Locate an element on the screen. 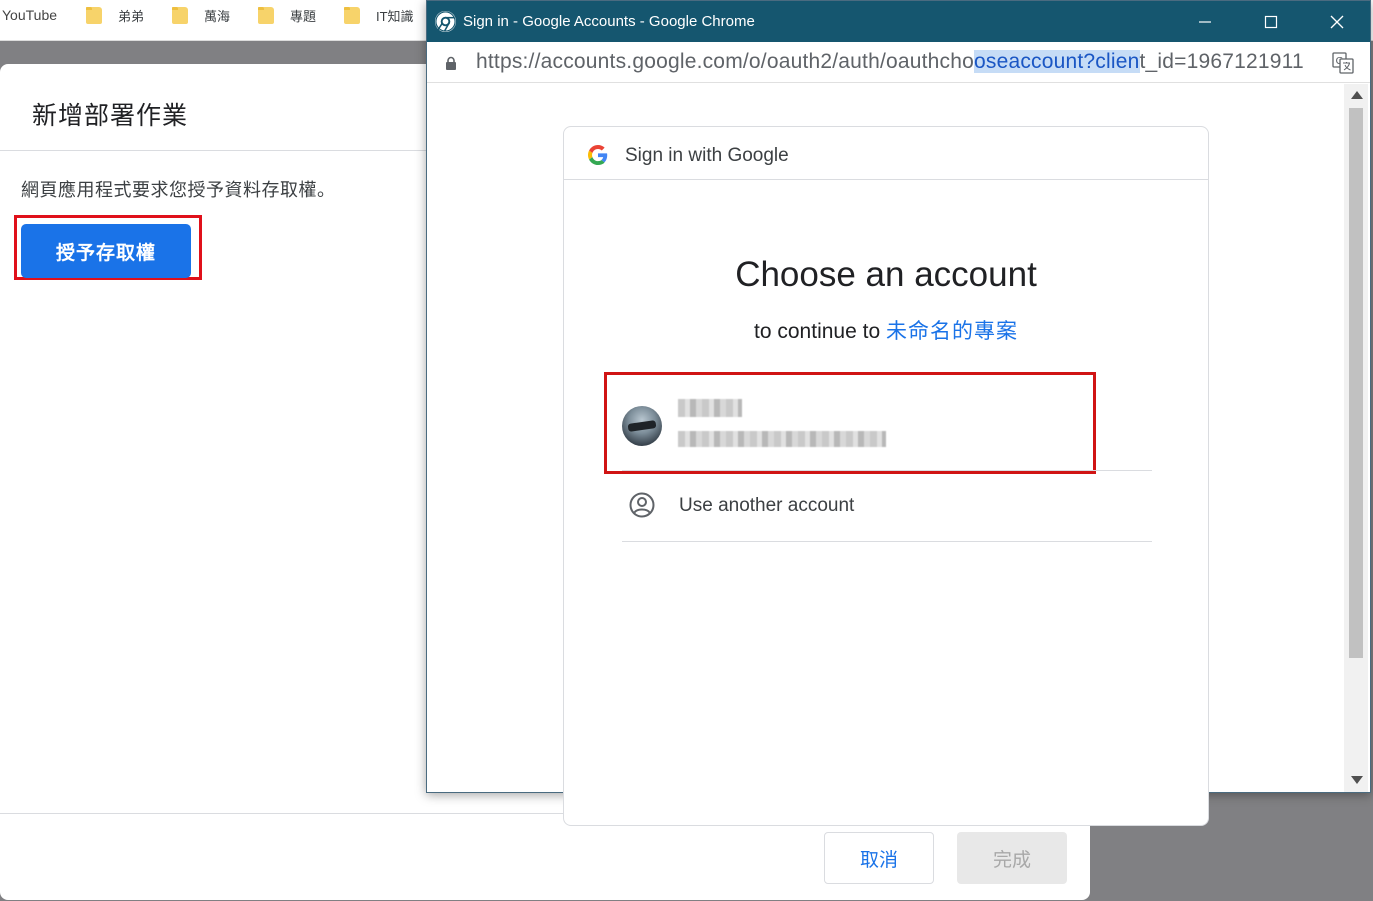 The width and height of the screenshot is (1373, 901). bookmark-label: 專題 is located at coordinates (303, 16).